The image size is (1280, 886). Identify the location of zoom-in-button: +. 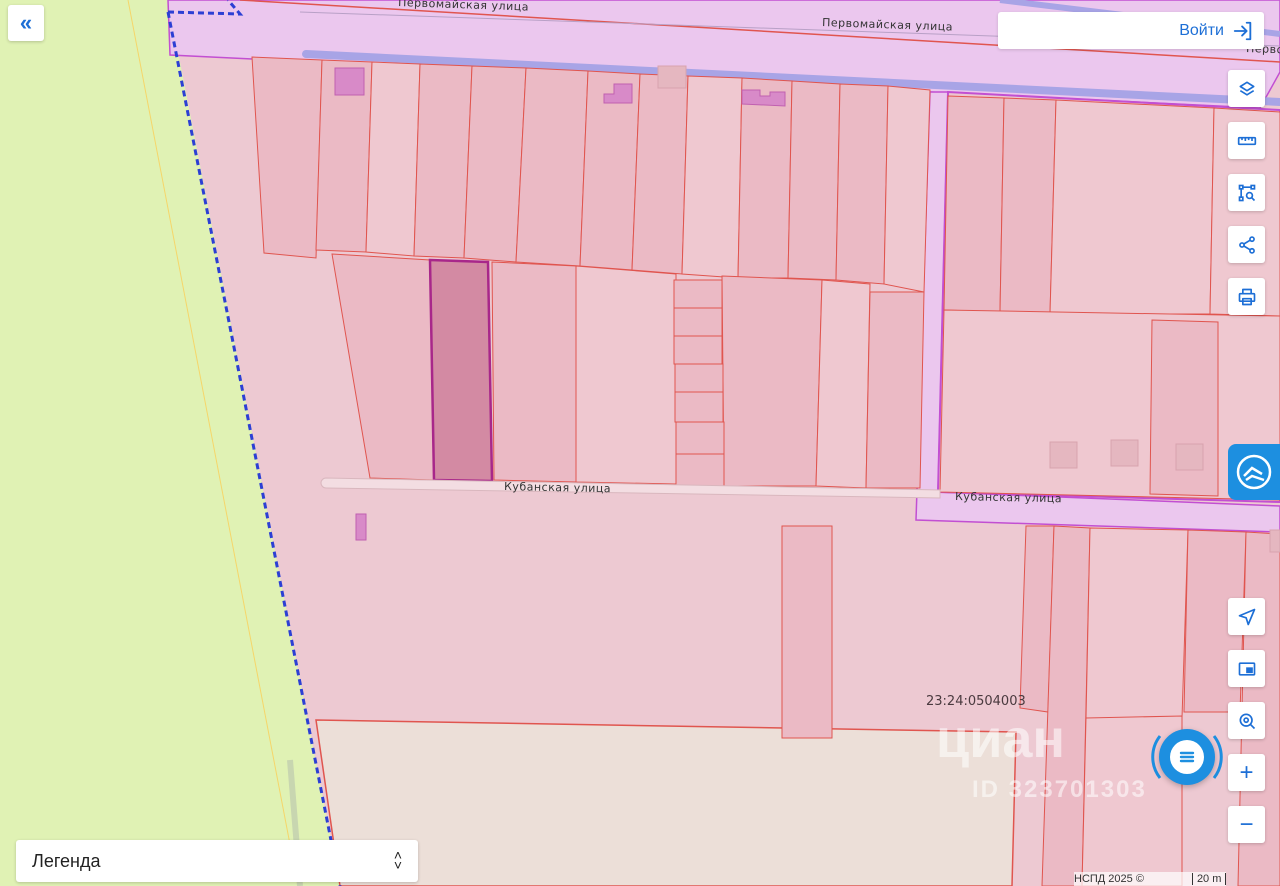
(1246, 772).